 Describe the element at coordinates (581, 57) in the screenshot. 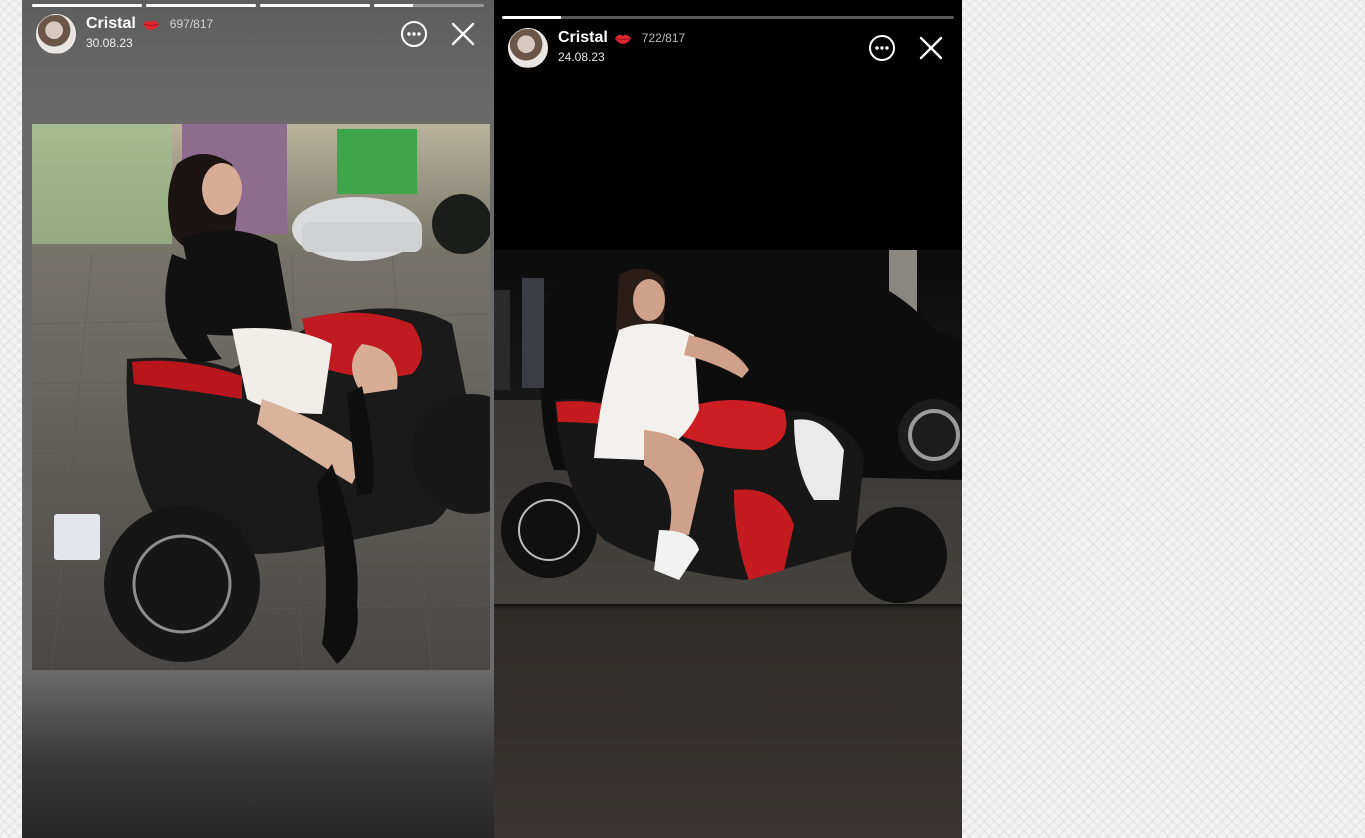

I see `story-date: 24.08.23` at that location.